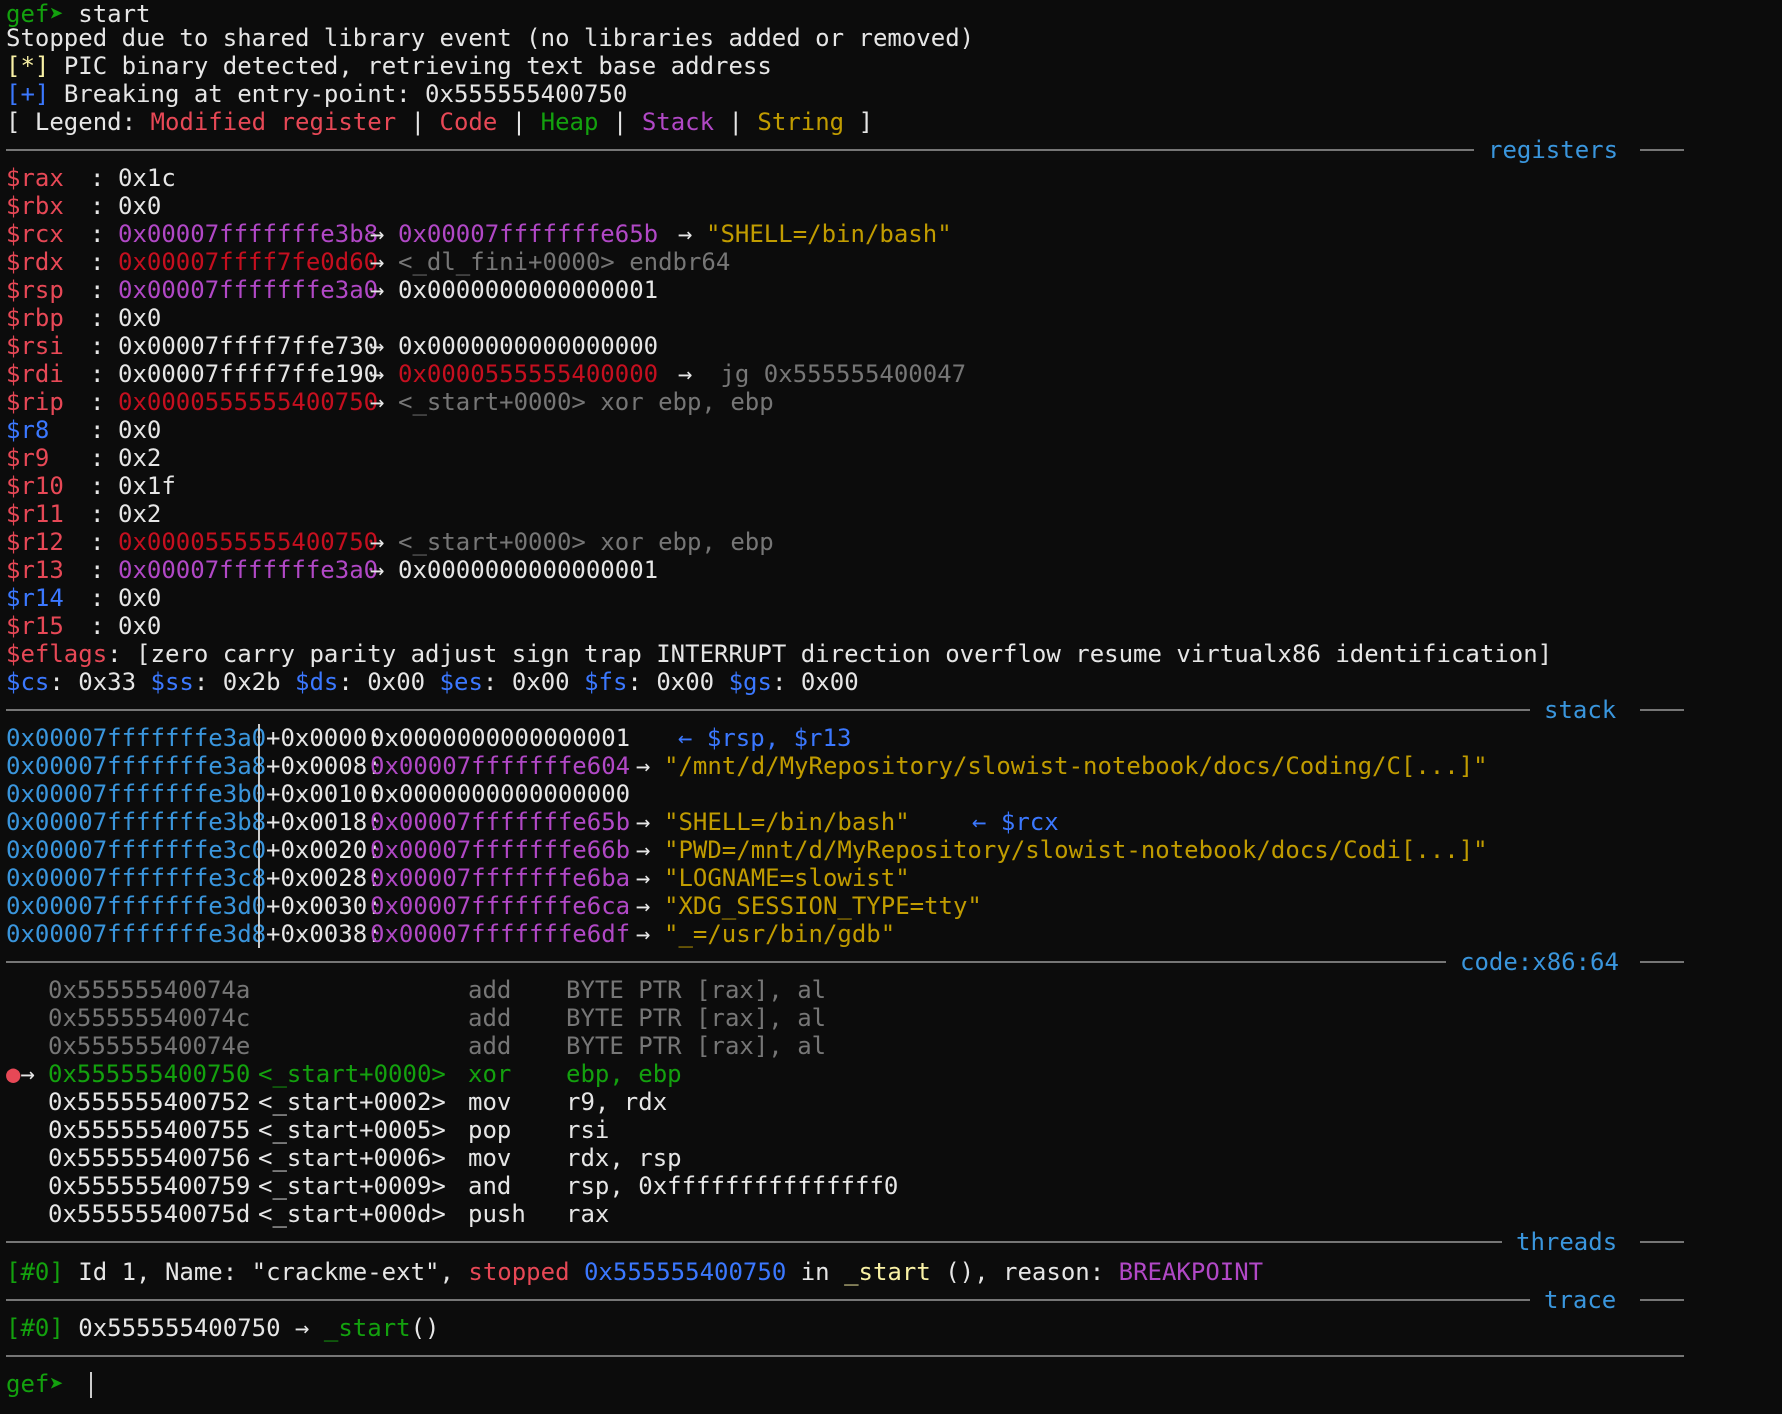  What do you see at coordinates (367, 1328) in the screenshot?
I see `trace-function: _start` at bounding box center [367, 1328].